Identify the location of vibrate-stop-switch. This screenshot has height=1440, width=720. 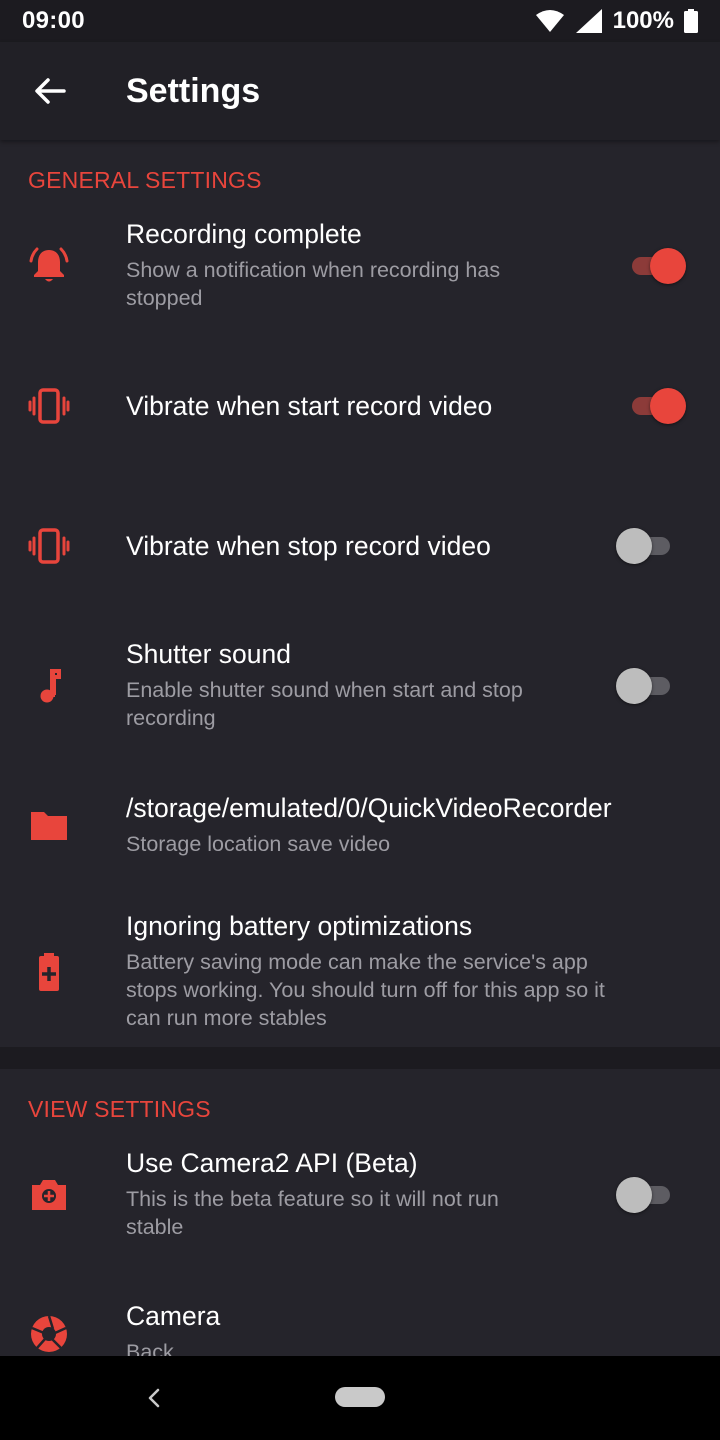
(646, 546).